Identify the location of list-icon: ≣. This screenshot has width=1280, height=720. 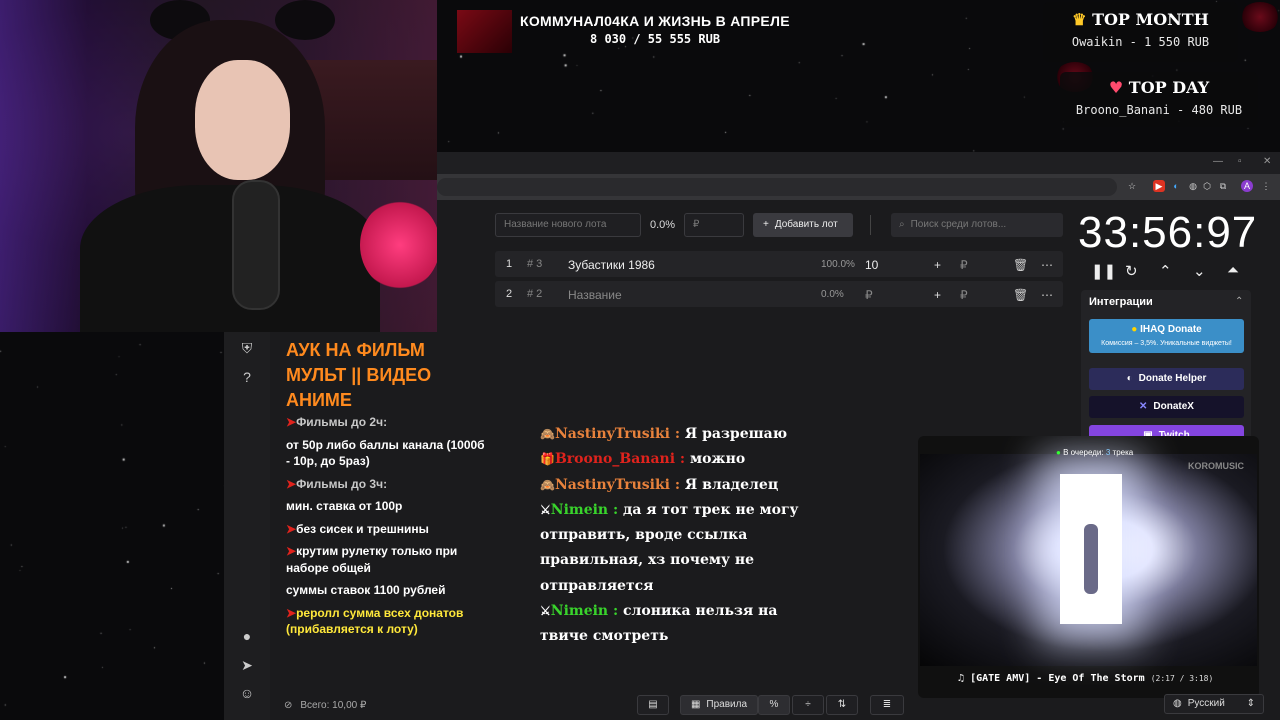
(887, 705).